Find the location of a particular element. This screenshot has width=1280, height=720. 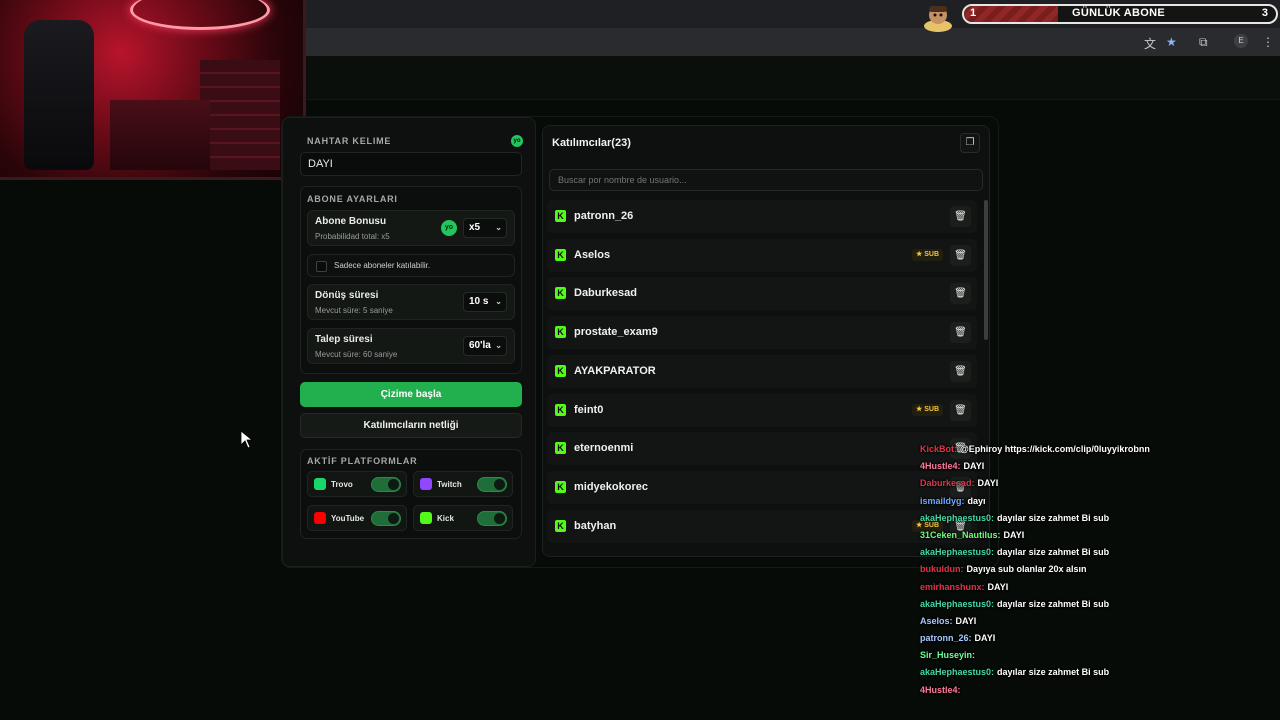

participant-row: Kfeint0 ★ SUB 🗑 is located at coordinates (762, 410).